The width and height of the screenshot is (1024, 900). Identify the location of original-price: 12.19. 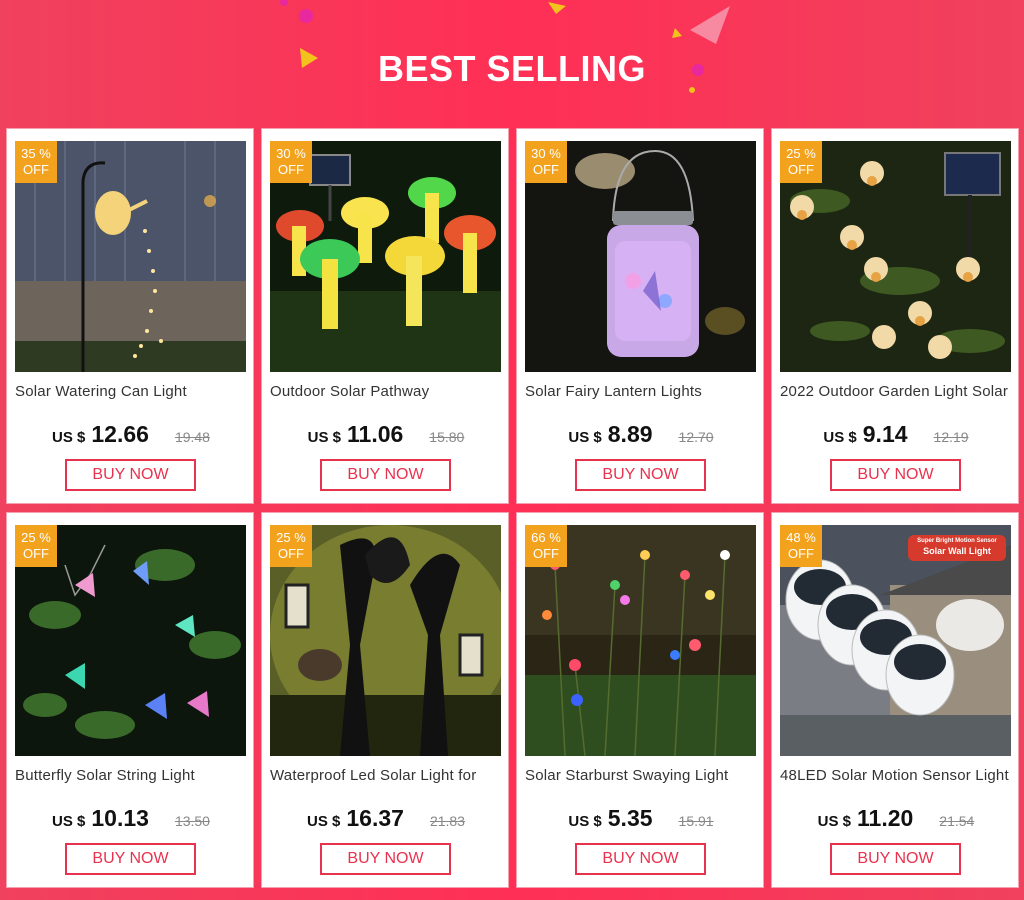
(951, 437).